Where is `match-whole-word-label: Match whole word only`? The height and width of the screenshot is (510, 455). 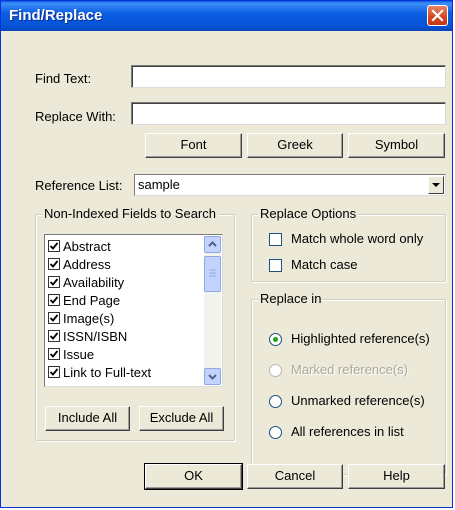
match-whole-word-label: Match whole word only is located at coordinates (357, 238).